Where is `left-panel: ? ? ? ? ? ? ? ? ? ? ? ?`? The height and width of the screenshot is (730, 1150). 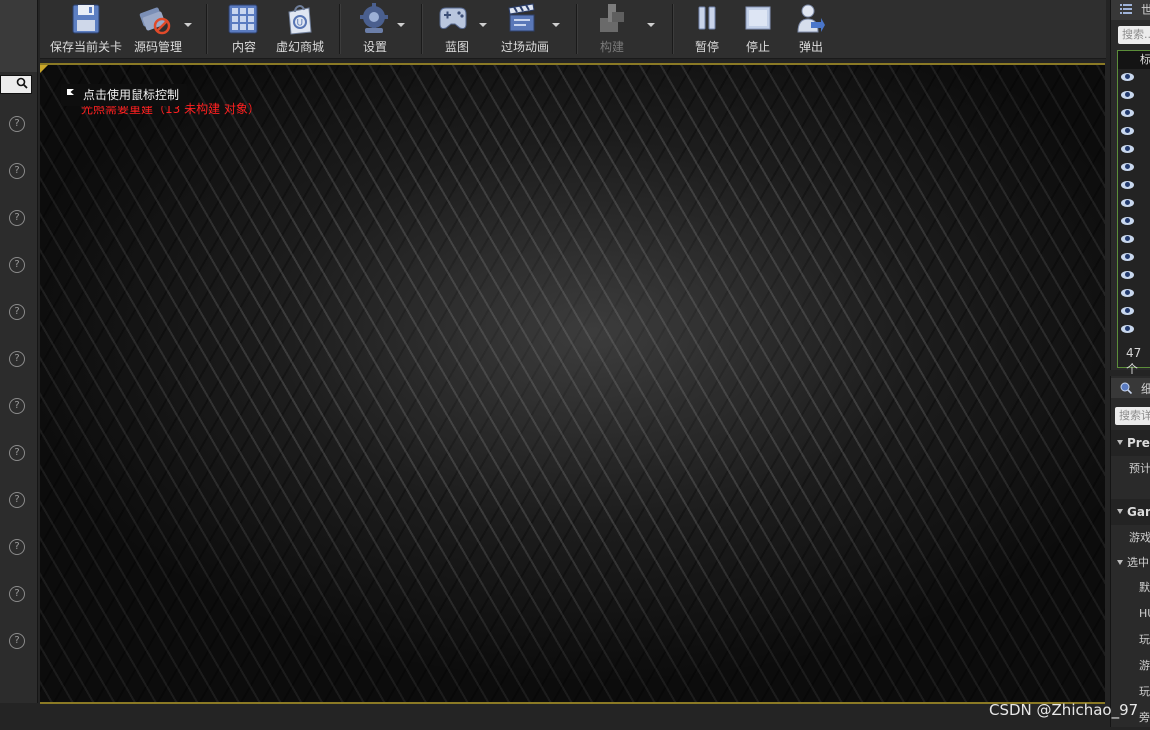 left-panel: ? ? ? ? ? ? ? ? ? ? ? ? is located at coordinates (19, 351).